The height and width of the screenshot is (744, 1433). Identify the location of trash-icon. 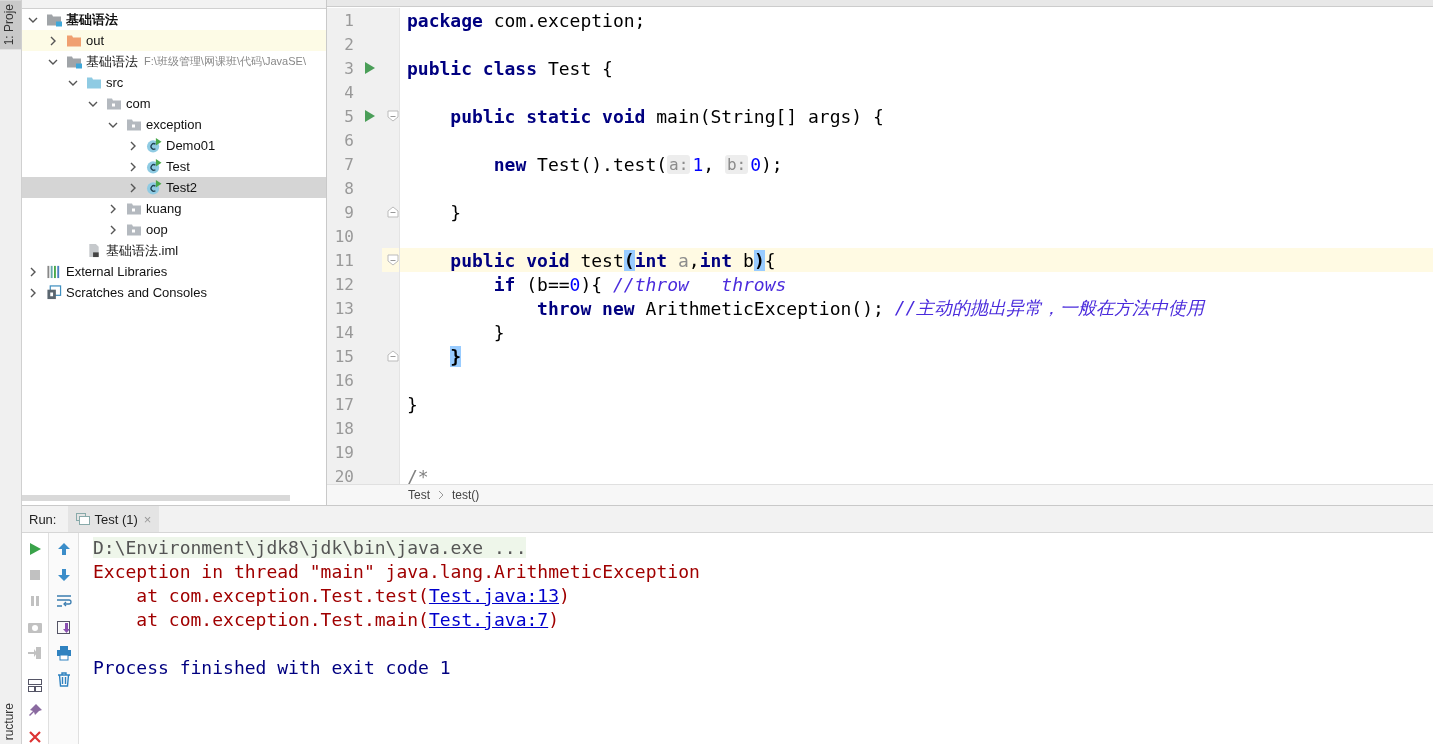
(63, 679).